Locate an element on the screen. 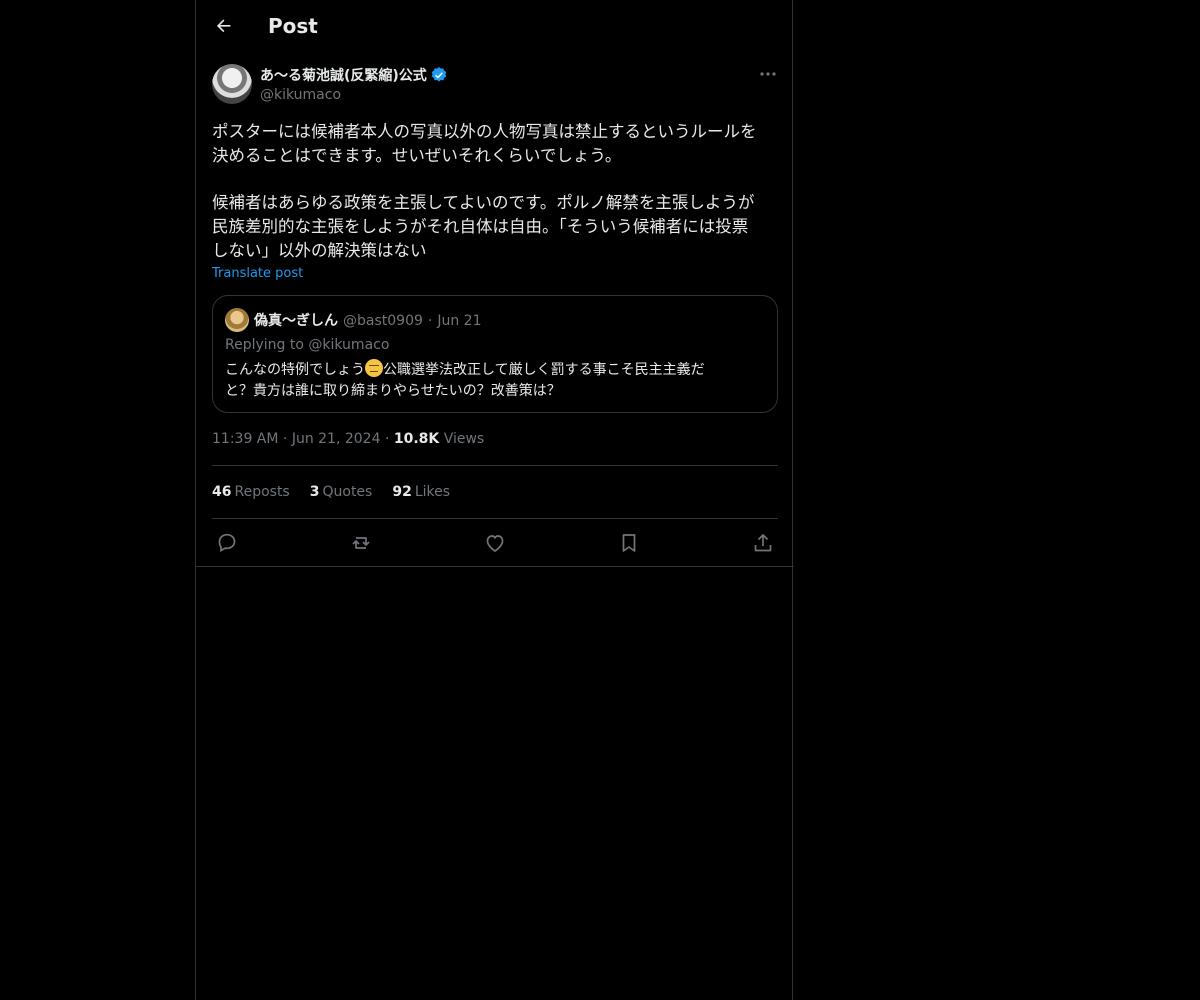 The image size is (1200, 1000). display-name-row: あ〜る菊池誠(反緊縮)公式 is located at coordinates (354, 75).